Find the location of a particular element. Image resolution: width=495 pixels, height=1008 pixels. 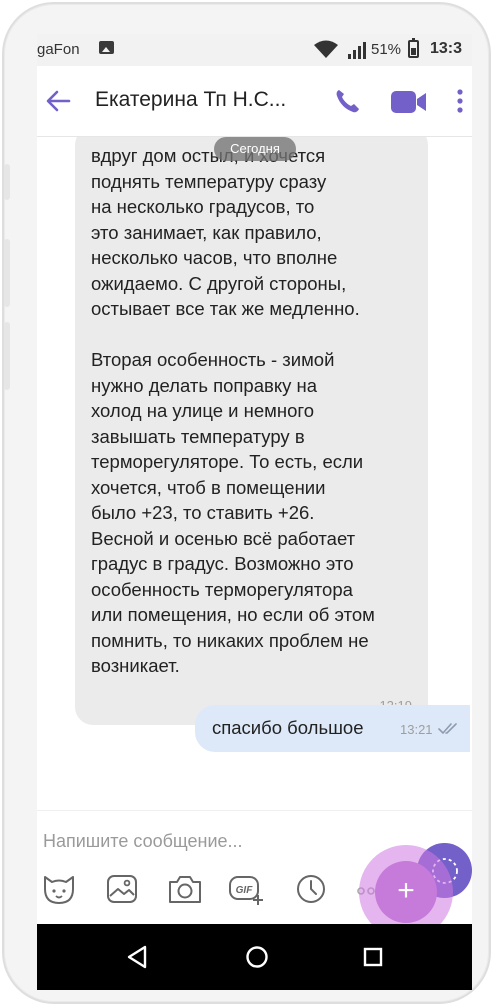

status-bar: gaFon 51% 13:3 is located at coordinates (254, 50).